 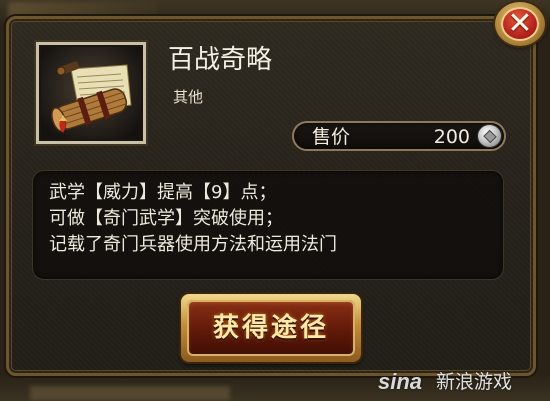 I want to click on obtain-way-button-face: 获得途径, so click(x=271, y=328).